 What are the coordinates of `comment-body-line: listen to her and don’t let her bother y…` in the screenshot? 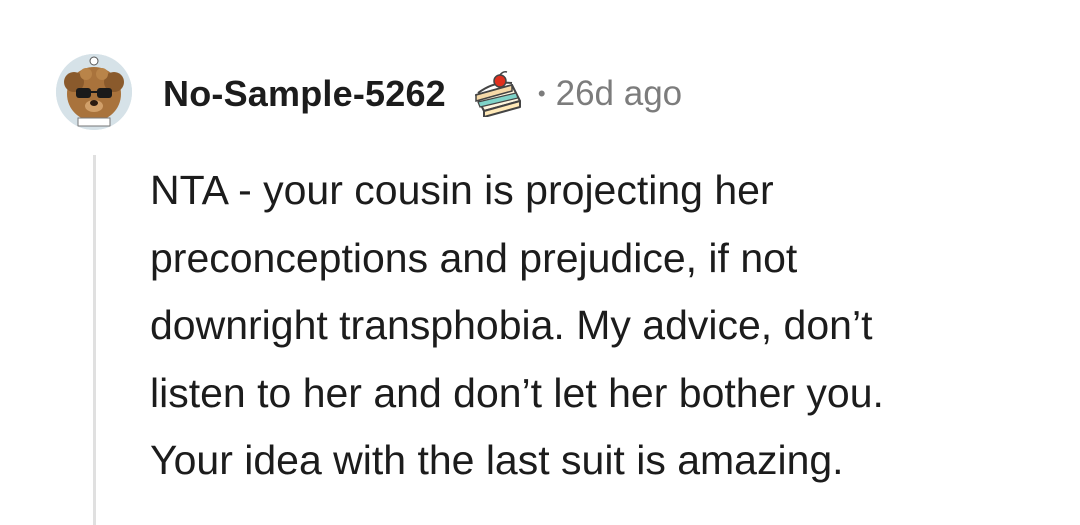 It's located at (517, 392).